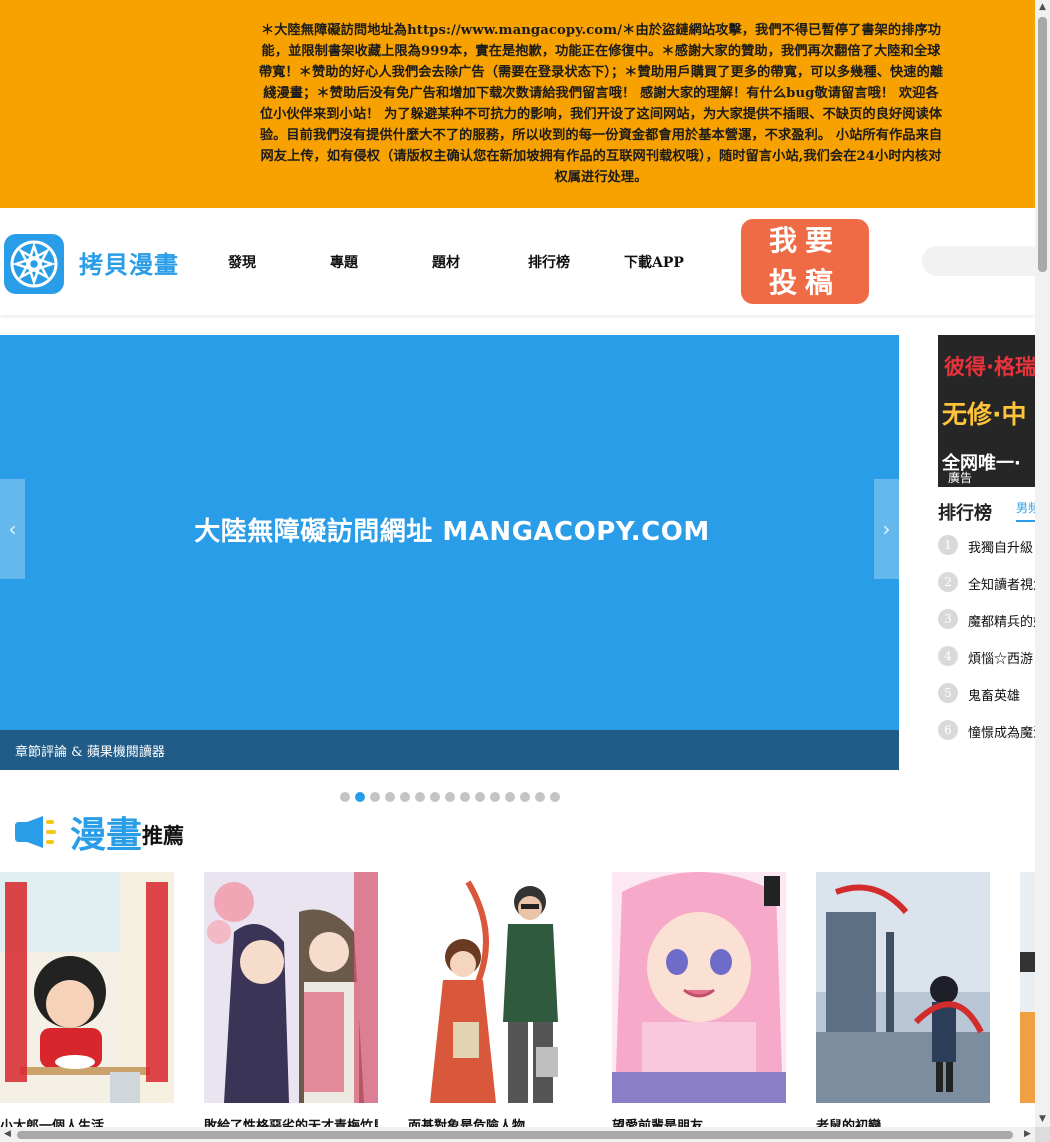 The height and width of the screenshot is (1142, 1050). I want to click on scroll-left-icon: ◀, so click(7, 1134).